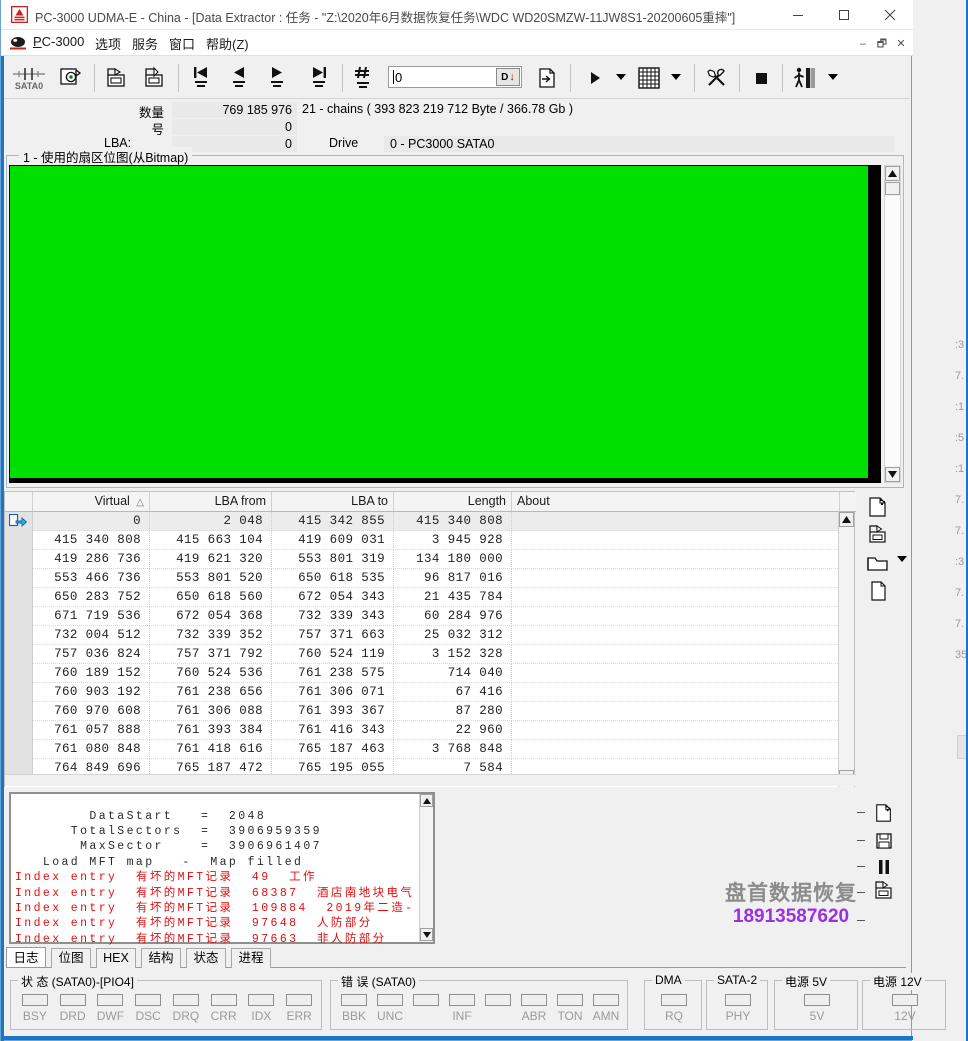  Describe the element at coordinates (154, 78) in the screenshot. I see `save-map-as-icon` at that location.